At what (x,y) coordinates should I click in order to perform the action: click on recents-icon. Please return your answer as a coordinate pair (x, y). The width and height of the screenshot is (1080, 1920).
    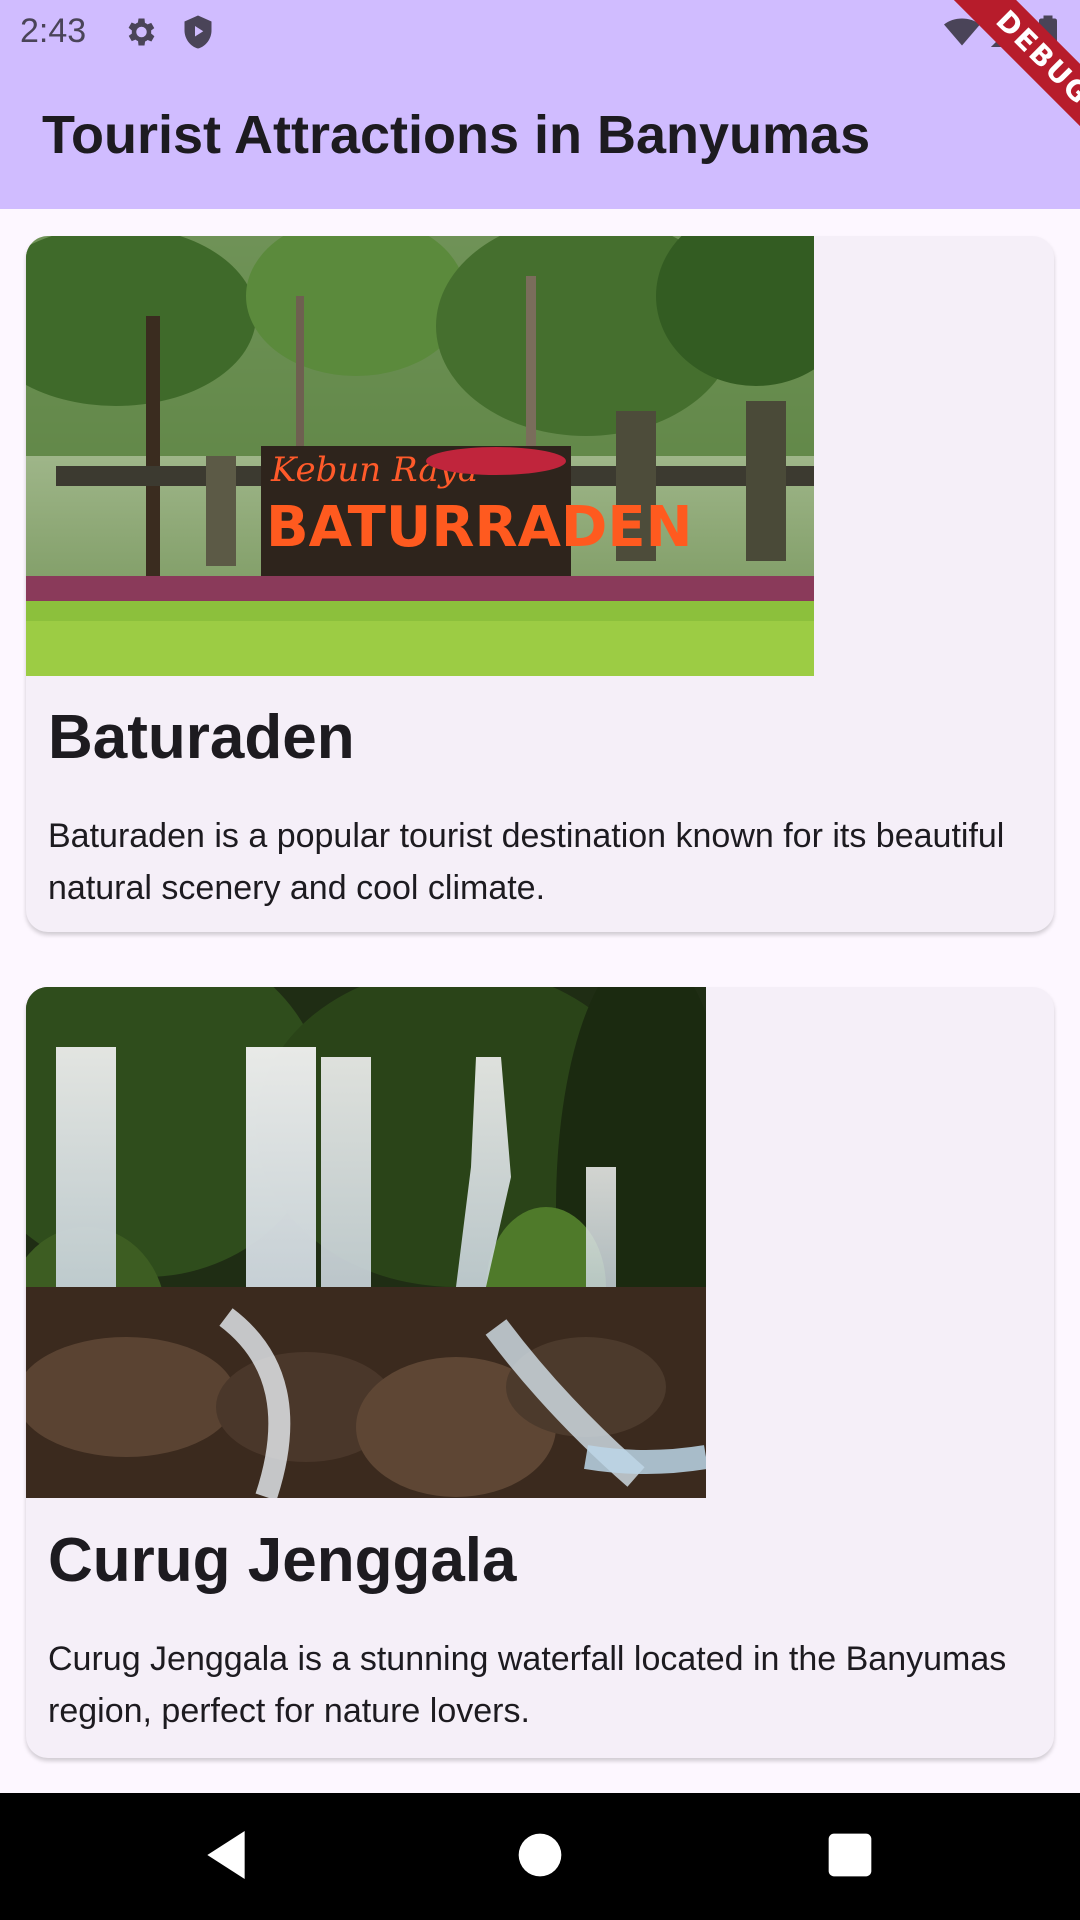
    Looking at the image, I should click on (850, 1855).